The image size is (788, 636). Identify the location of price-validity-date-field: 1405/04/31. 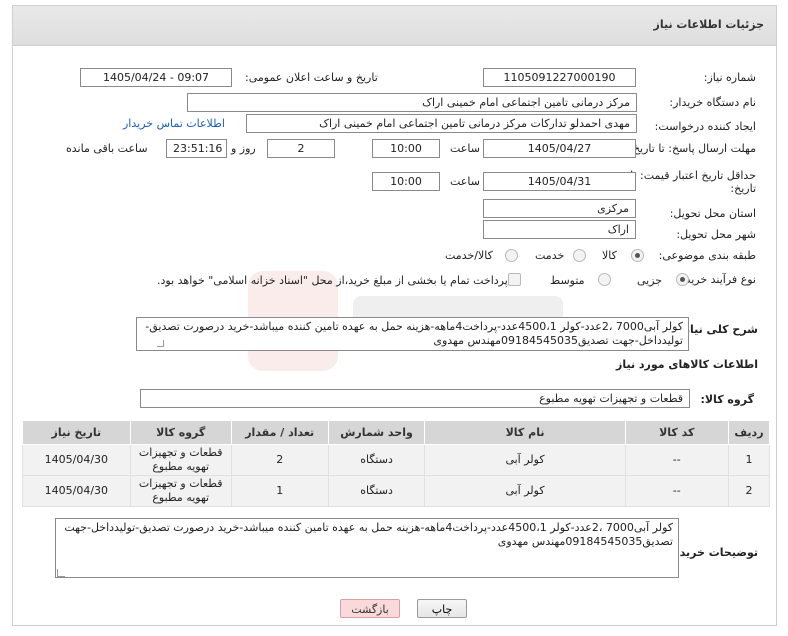
(559, 181).